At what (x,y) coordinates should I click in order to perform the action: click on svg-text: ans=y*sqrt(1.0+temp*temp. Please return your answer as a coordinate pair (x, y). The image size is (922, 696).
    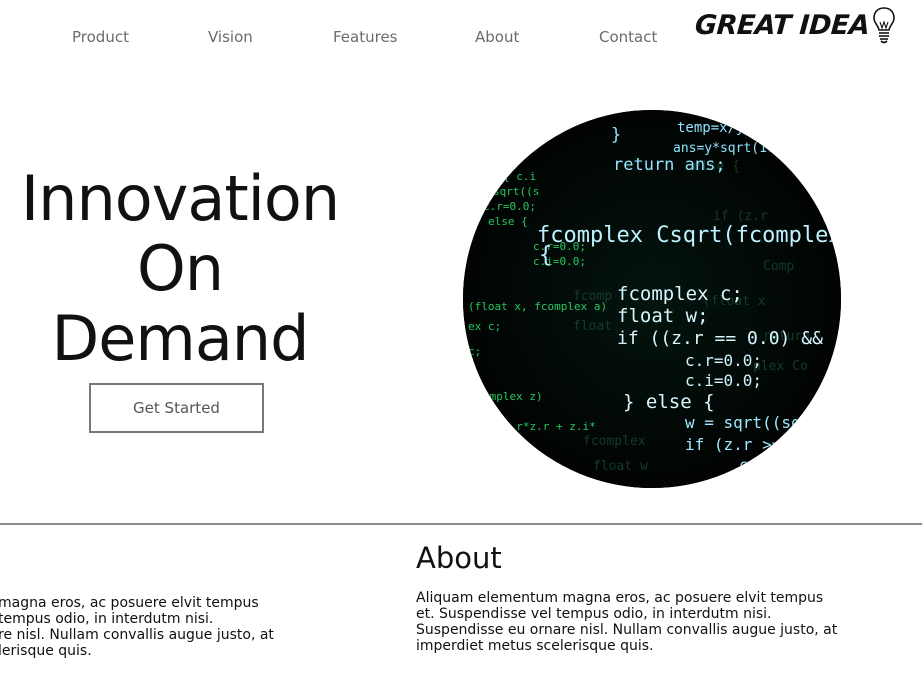
    Looking at the image, I should click on (757, 148).